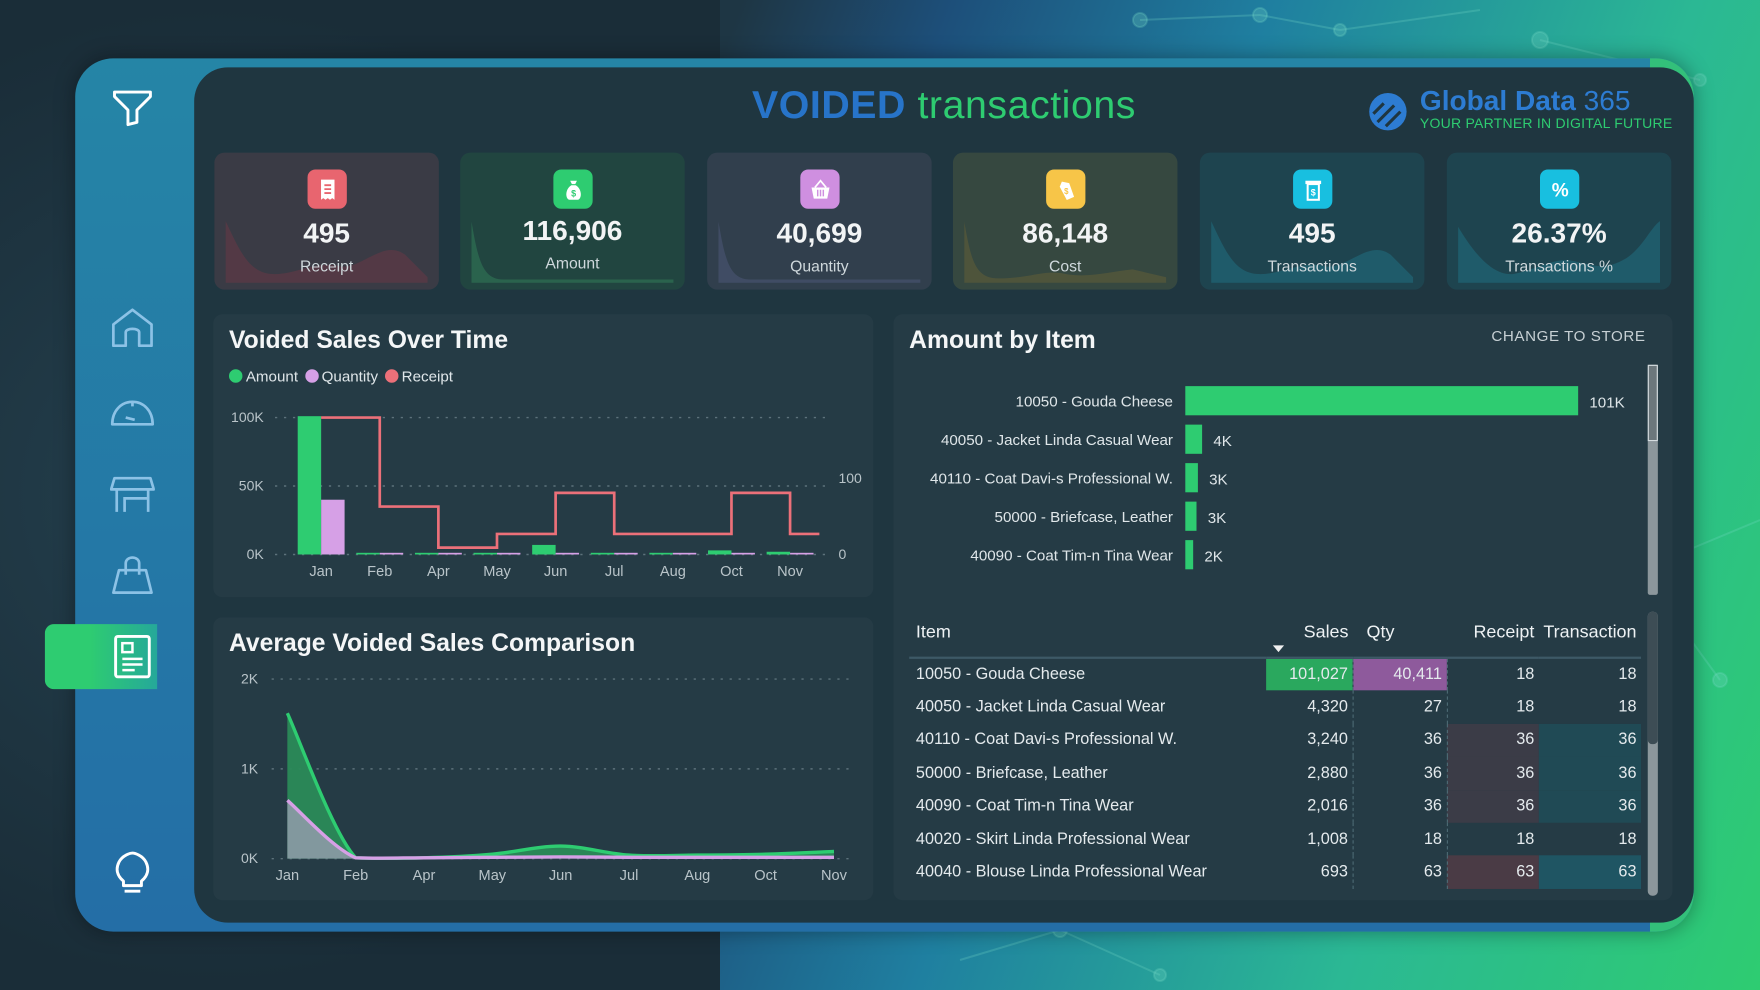  What do you see at coordinates (1312, 266) in the screenshot?
I see `kpi-label: Transactions` at bounding box center [1312, 266].